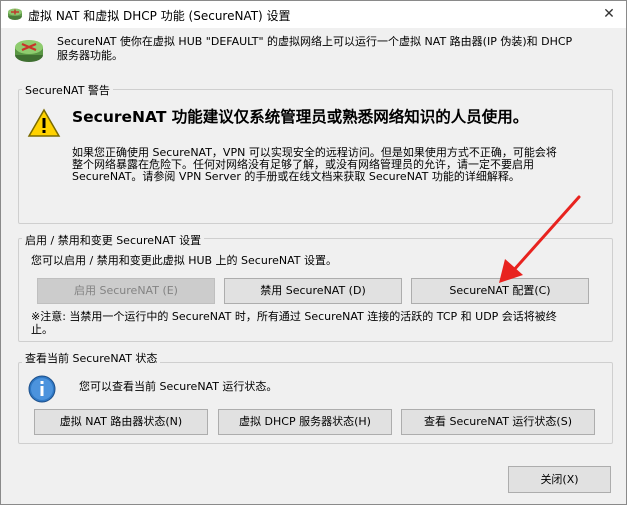 The width and height of the screenshot is (627, 505). I want to click on annotation-arrow-icon, so click(540, 239).